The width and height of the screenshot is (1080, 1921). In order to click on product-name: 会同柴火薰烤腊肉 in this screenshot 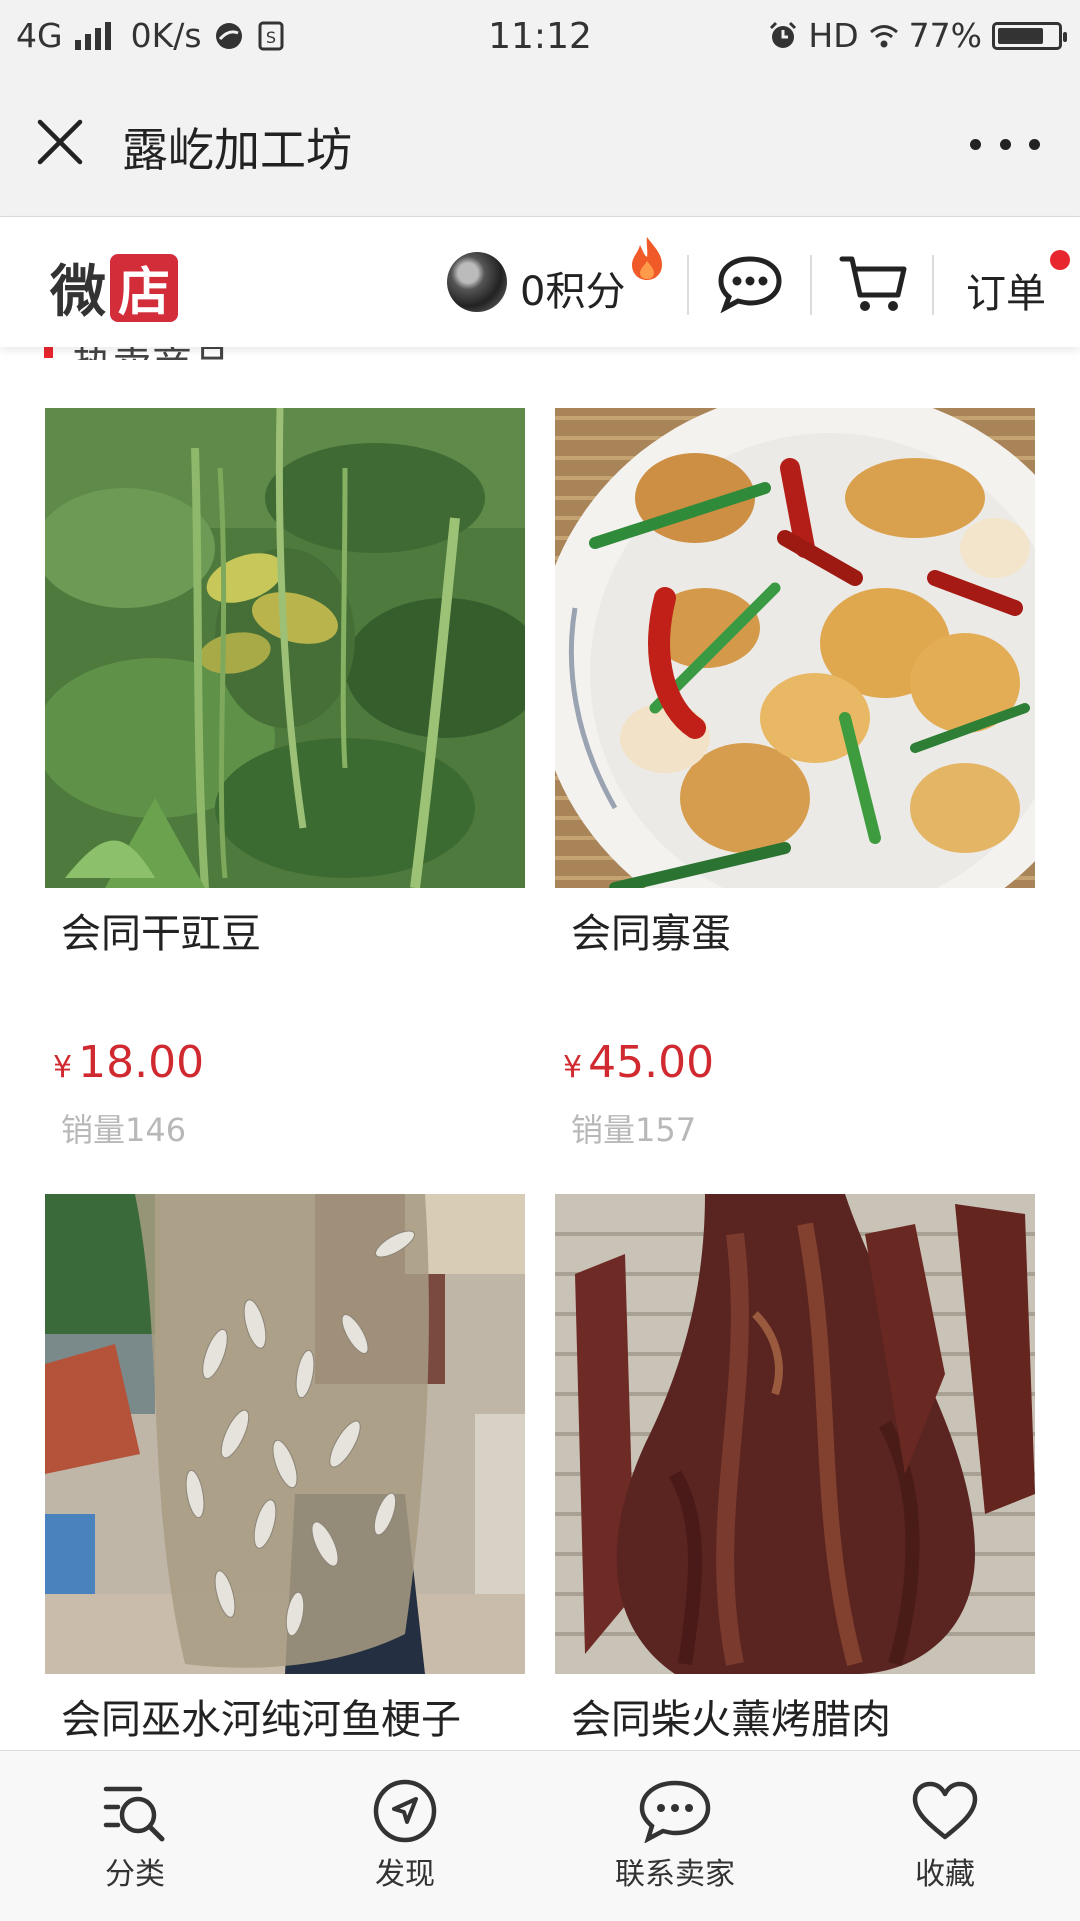, I will do `click(803, 1720)`.